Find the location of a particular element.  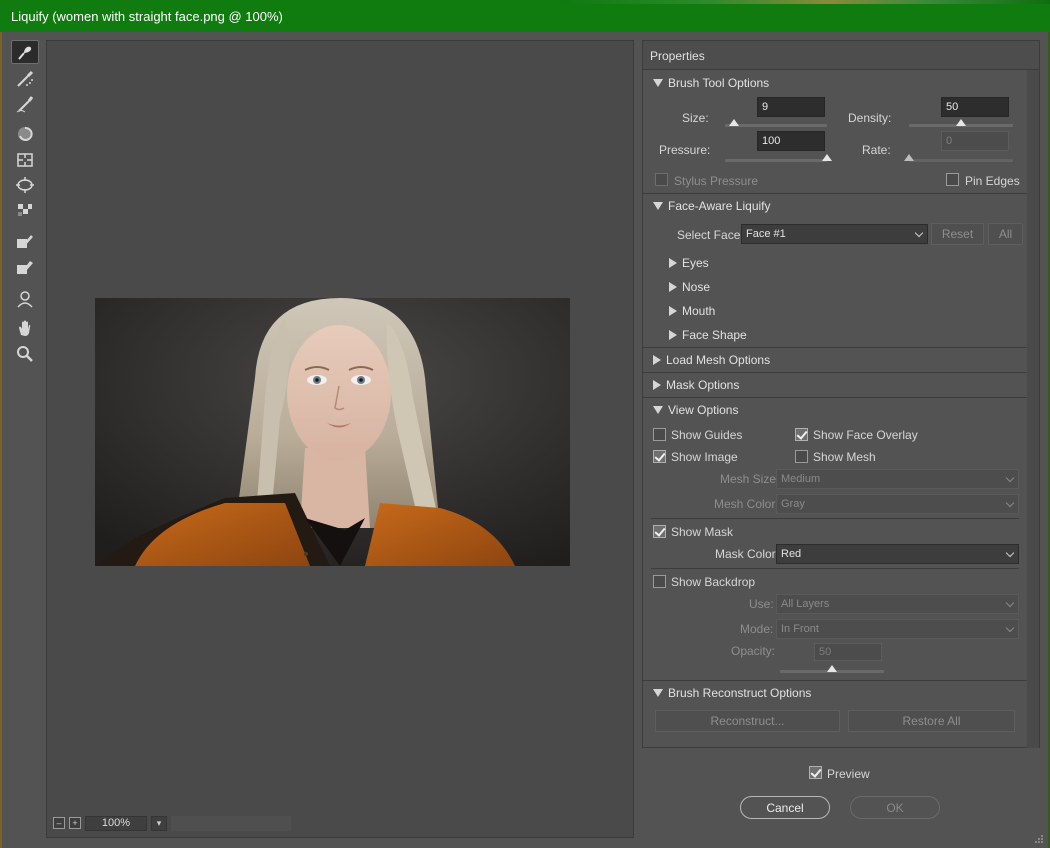

pressure-slider is located at coordinates (778, 158).